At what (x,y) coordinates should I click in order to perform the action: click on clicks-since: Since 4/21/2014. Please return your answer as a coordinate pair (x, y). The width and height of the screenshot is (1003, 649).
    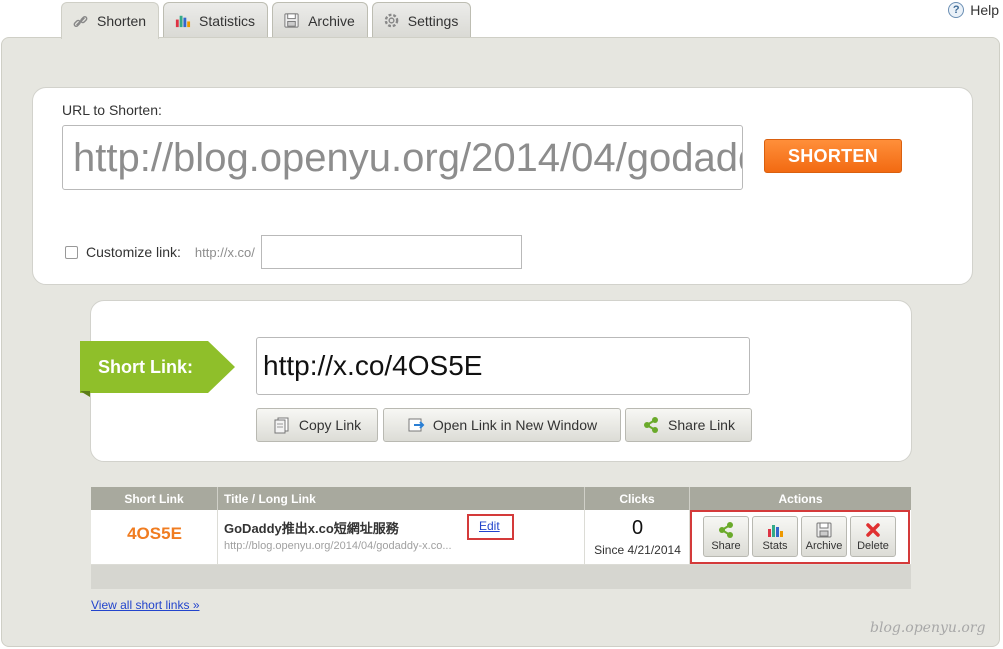
    Looking at the image, I should click on (637, 550).